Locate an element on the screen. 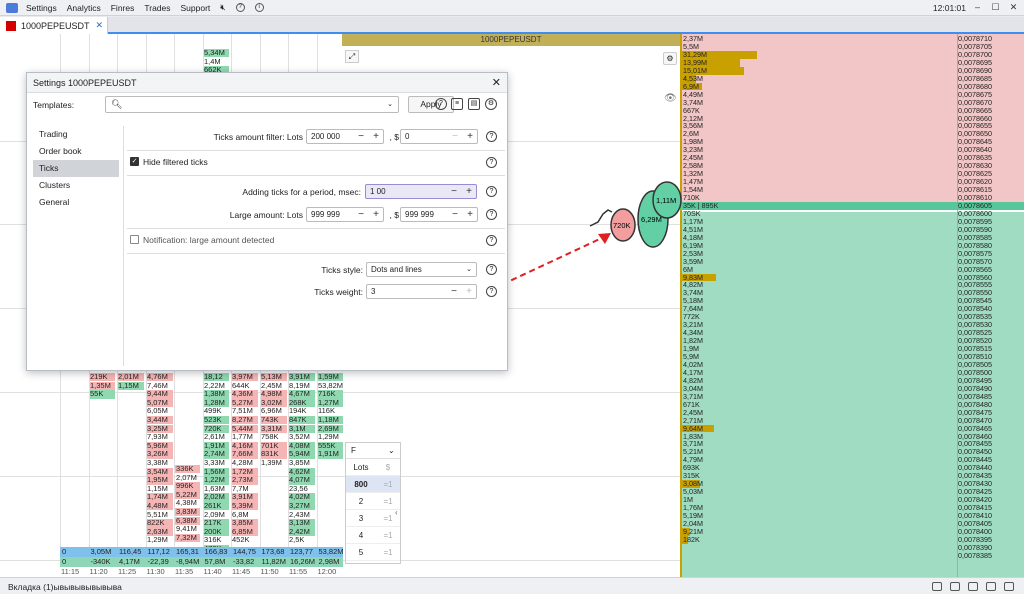 The image size is (1024, 594). popup-col-headers: Lots $ is located at coordinates (373, 467).